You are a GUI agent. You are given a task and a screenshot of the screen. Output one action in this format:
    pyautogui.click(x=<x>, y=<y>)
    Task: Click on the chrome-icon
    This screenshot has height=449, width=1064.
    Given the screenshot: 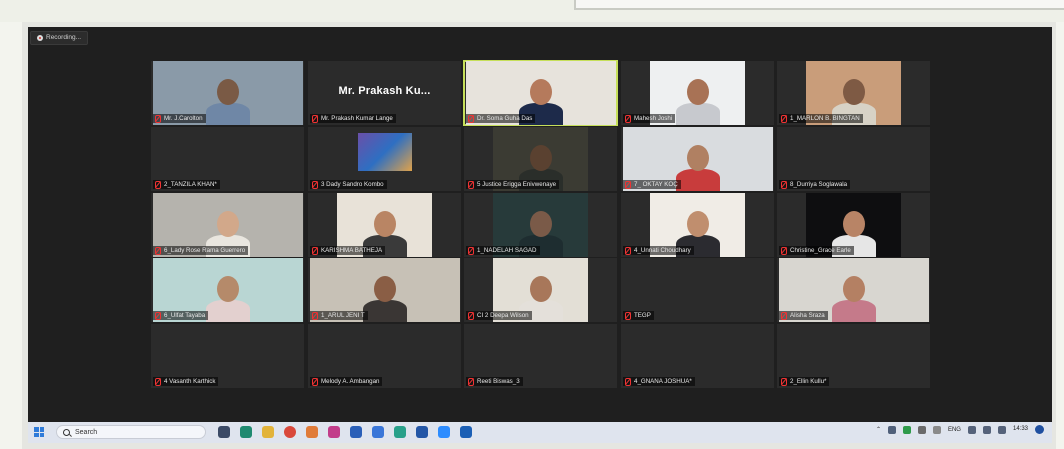 What is the action you would take?
    pyautogui.click(x=290, y=432)
    